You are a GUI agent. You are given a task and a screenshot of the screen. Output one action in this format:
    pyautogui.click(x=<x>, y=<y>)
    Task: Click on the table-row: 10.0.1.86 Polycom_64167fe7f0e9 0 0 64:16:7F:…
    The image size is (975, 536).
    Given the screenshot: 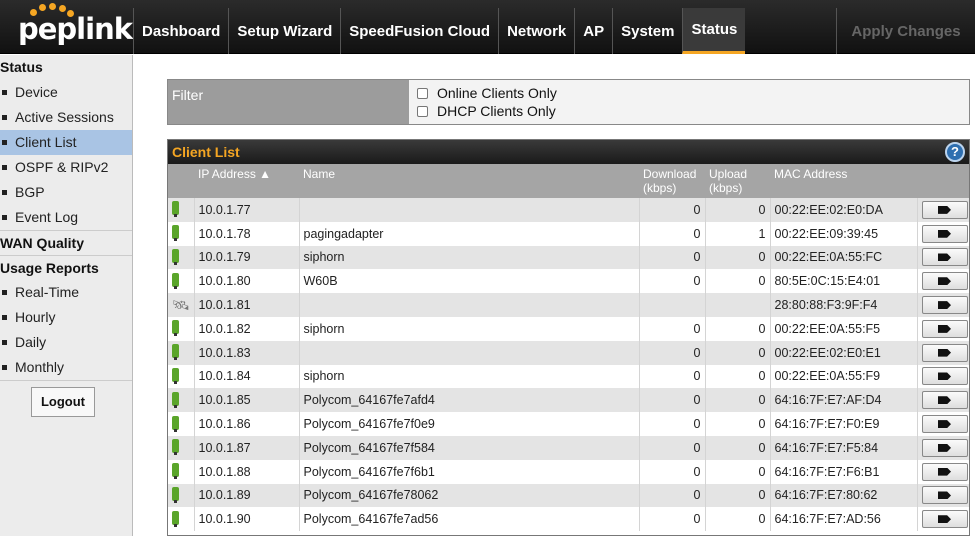 What is the action you would take?
    pyautogui.click(x=568, y=424)
    